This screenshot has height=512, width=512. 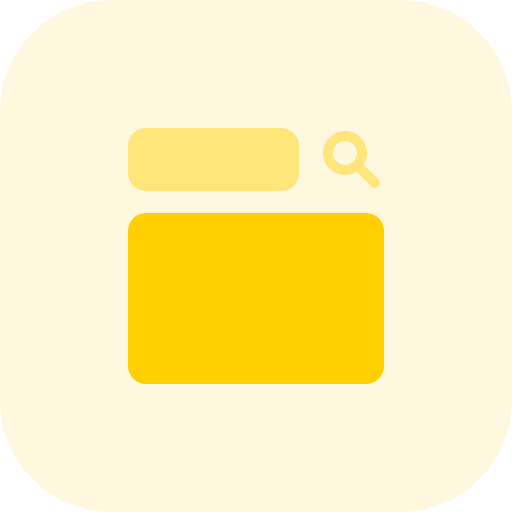 What do you see at coordinates (213, 159) in the screenshot?
I see `search-bar-shape` at bounding box center [213, 159].